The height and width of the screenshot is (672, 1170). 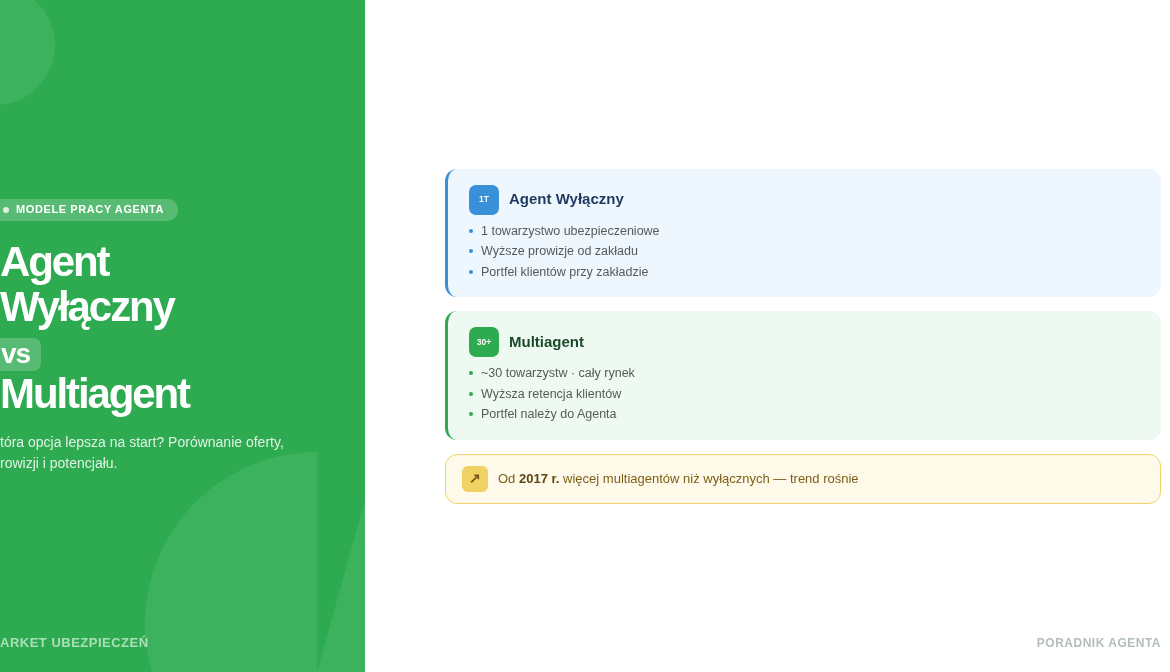 I want to click on note-text: Od 2017 r. więcej multiagentów niż wyłącznych — trend rośnie, so click(x=678, y=478).